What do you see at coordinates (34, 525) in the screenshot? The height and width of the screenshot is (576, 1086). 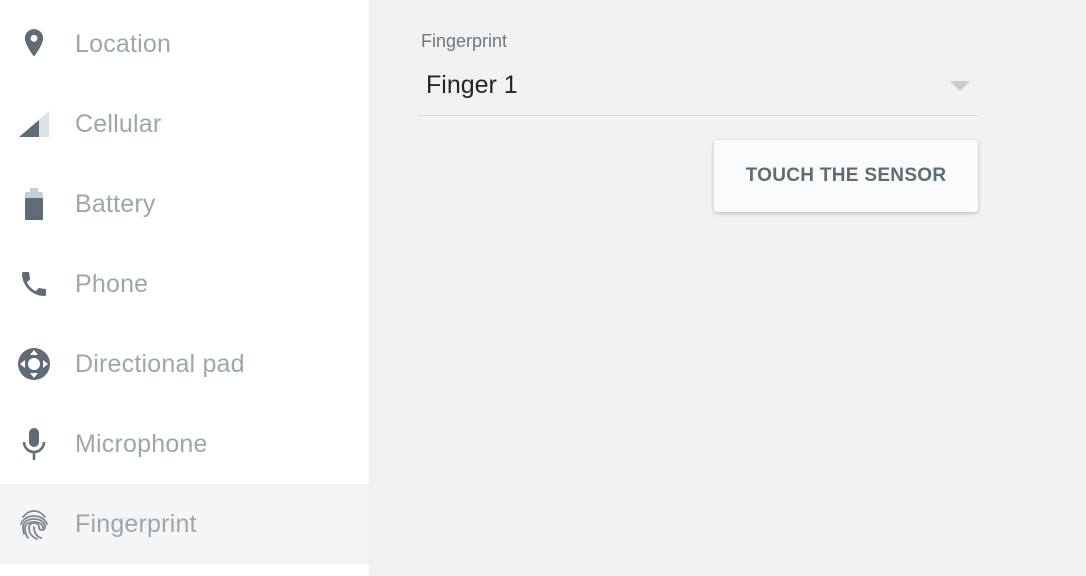 I see `fingerprint-icon` at bounding box center [34, 525].